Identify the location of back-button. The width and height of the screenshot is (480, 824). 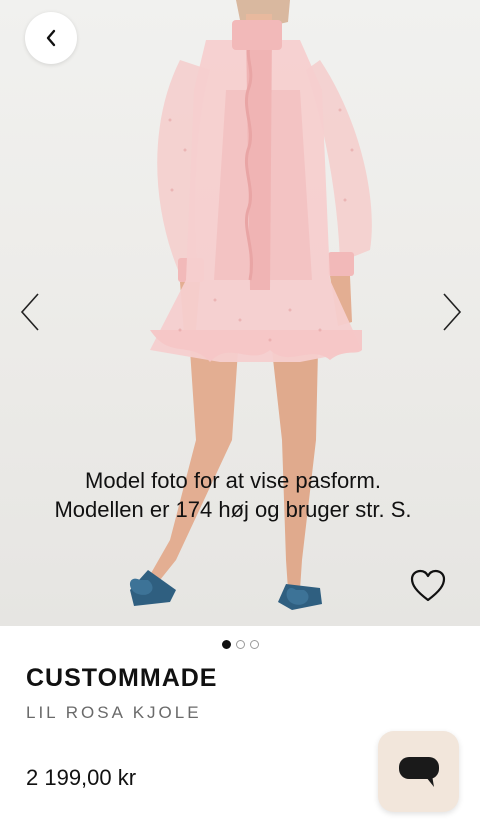
(51, 38).